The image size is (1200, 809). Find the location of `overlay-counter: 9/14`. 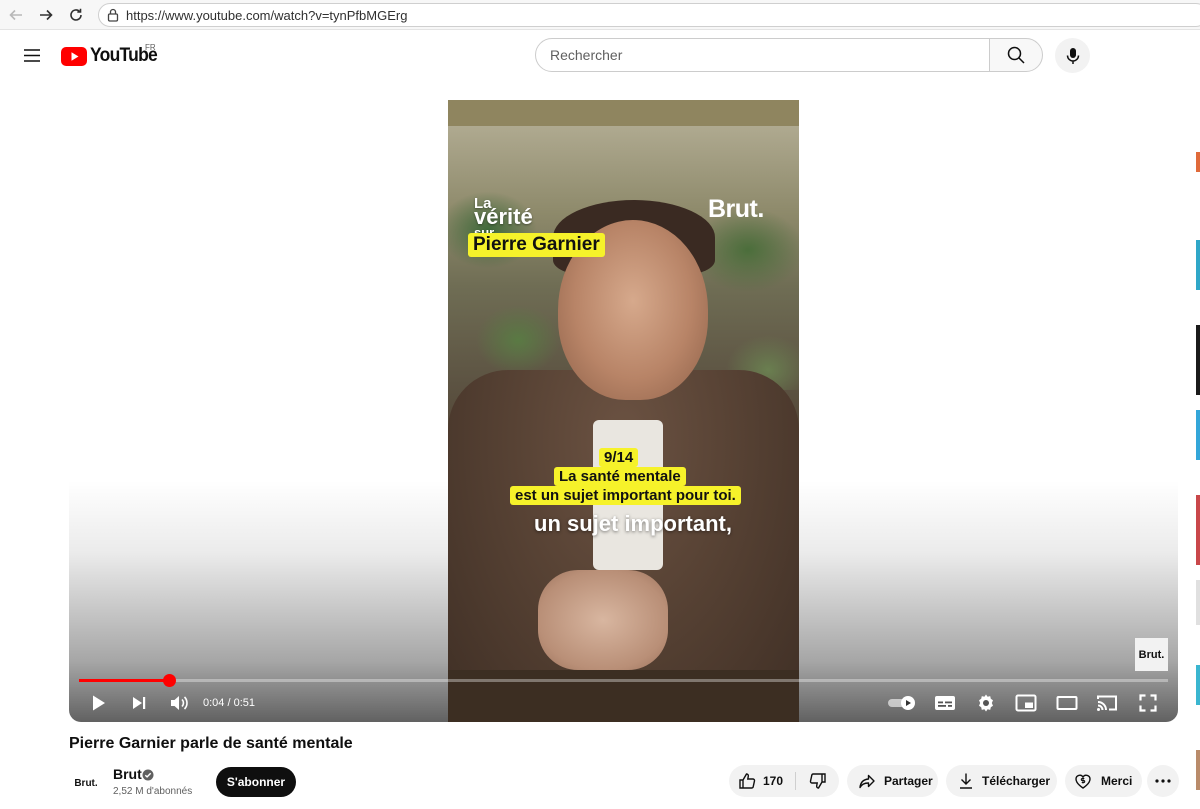

overlay-counter: 9/14 is located at coordinates (619, 457).